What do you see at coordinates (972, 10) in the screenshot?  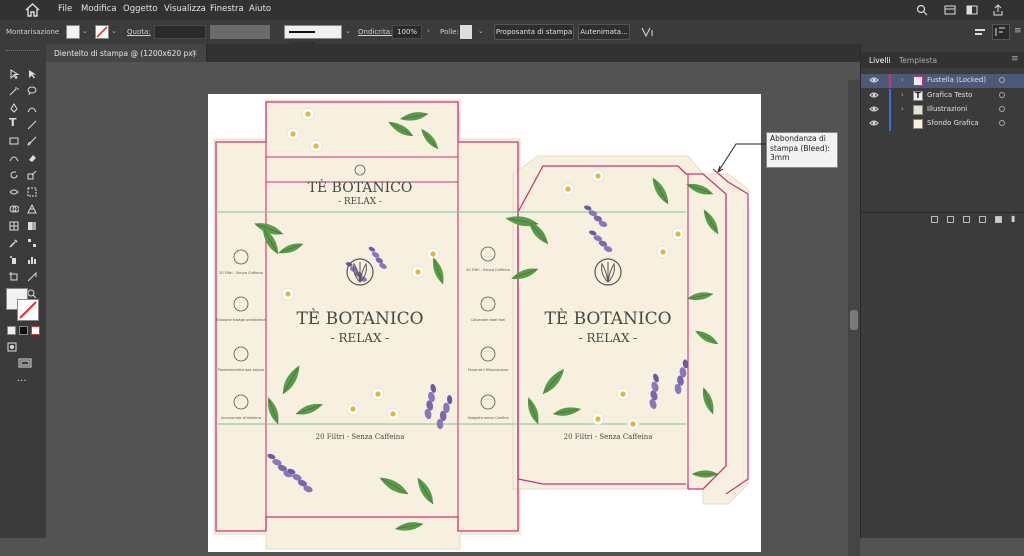 I see `workspace-icon` at bounding box center [972, 10].